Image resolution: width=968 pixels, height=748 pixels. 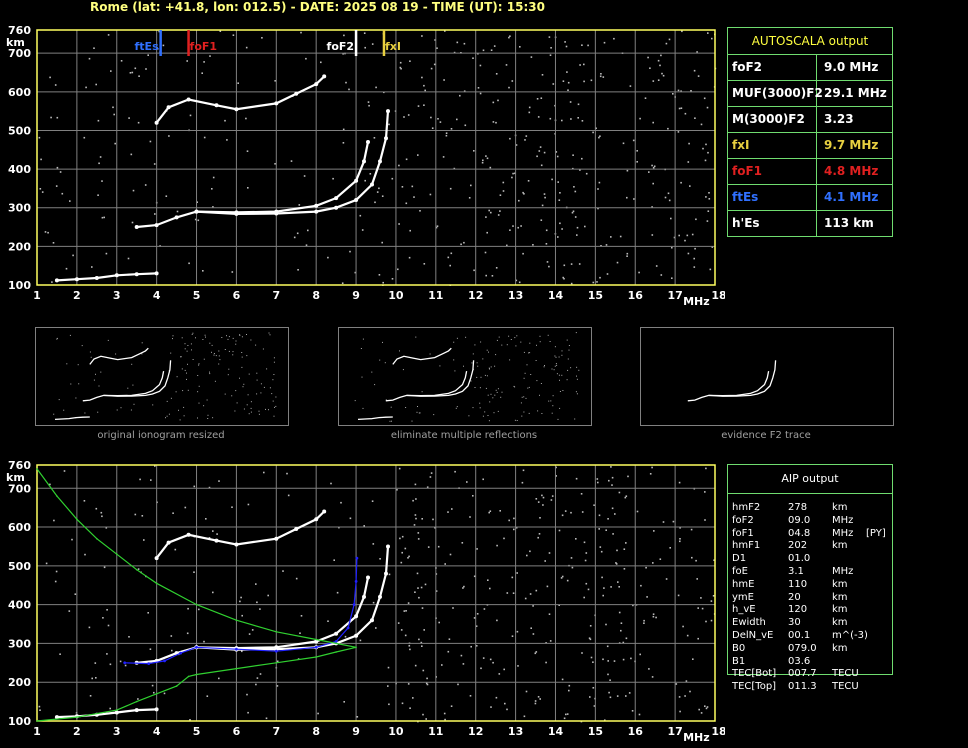 I want to click on x-tick-label: 15, so click(x=595, y=295).